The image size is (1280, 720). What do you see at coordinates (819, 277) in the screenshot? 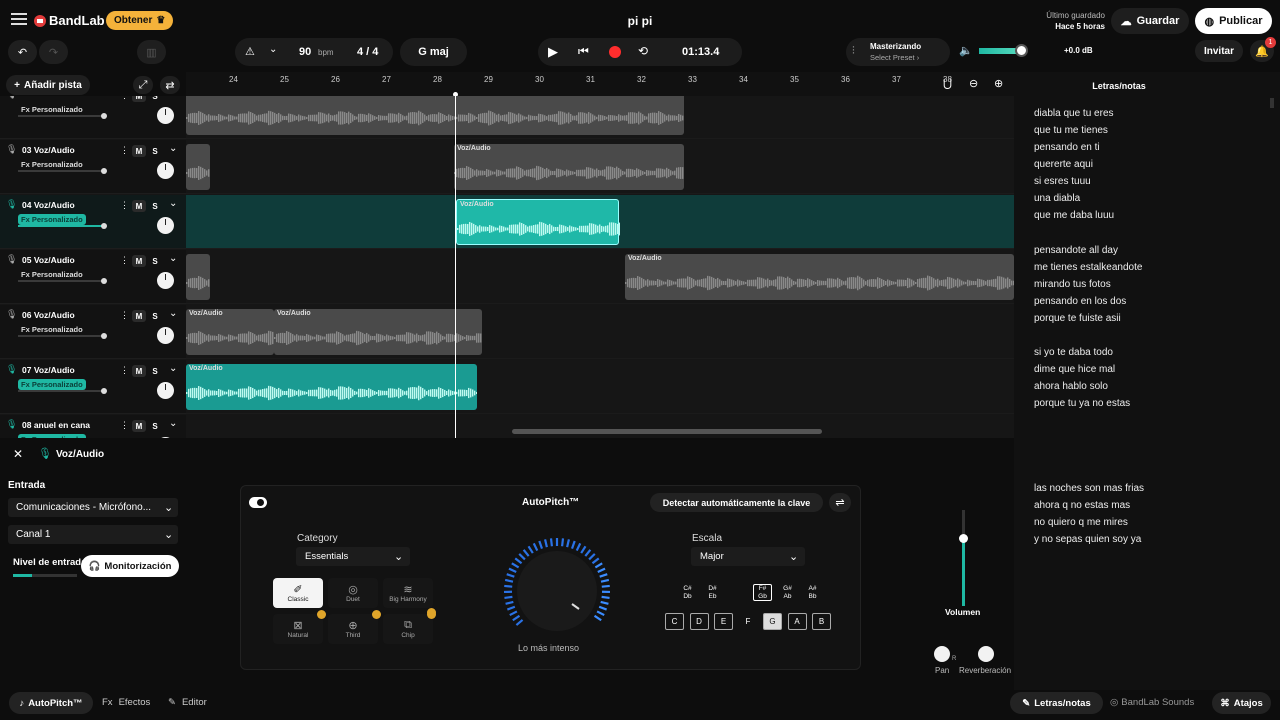
I see `audio-clip: Voz/Audio` at bounding box center [819, 277].